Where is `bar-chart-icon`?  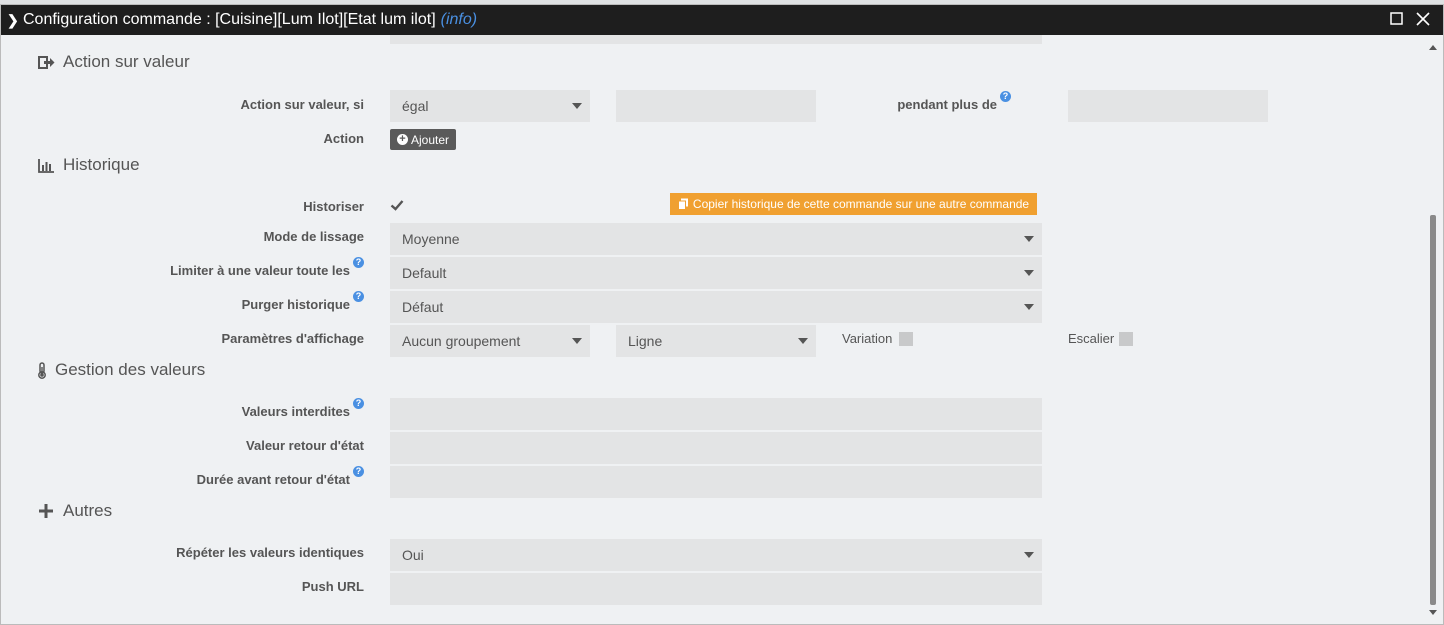 bar-chart-icon is located at coordinates (46, 165).